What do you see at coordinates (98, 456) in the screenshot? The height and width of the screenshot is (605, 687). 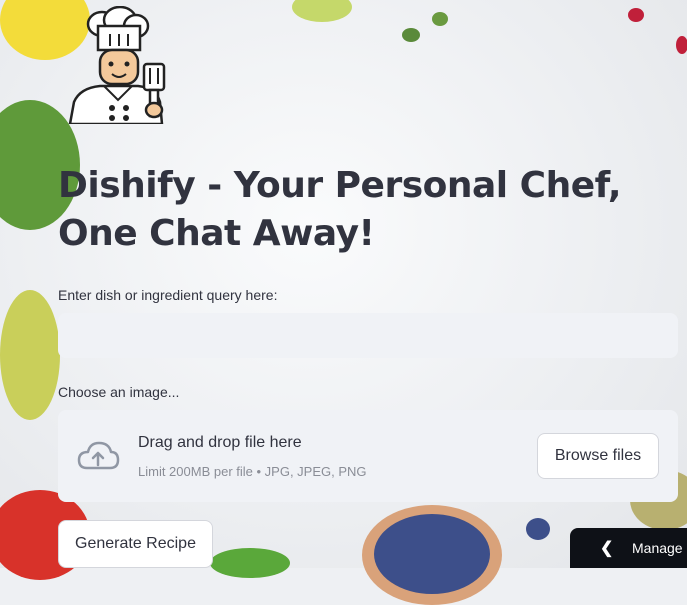 I see `cloud-upload-icon` at bounding box center [98, 456].